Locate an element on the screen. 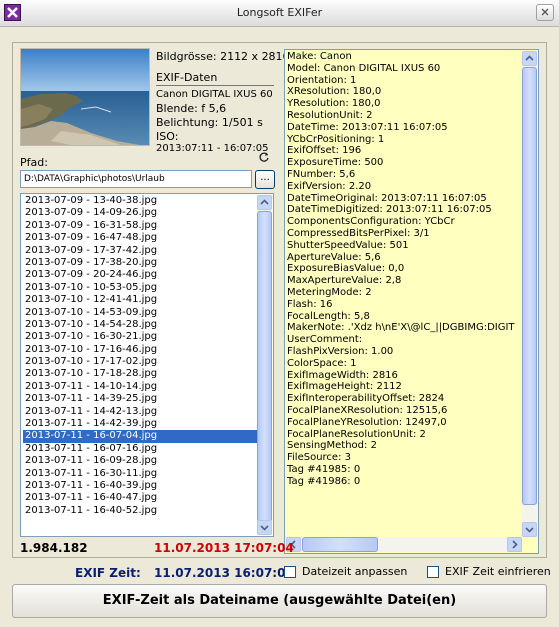 The image size is (559, 627). scroll-right-button is located at coordinates (514, 544).